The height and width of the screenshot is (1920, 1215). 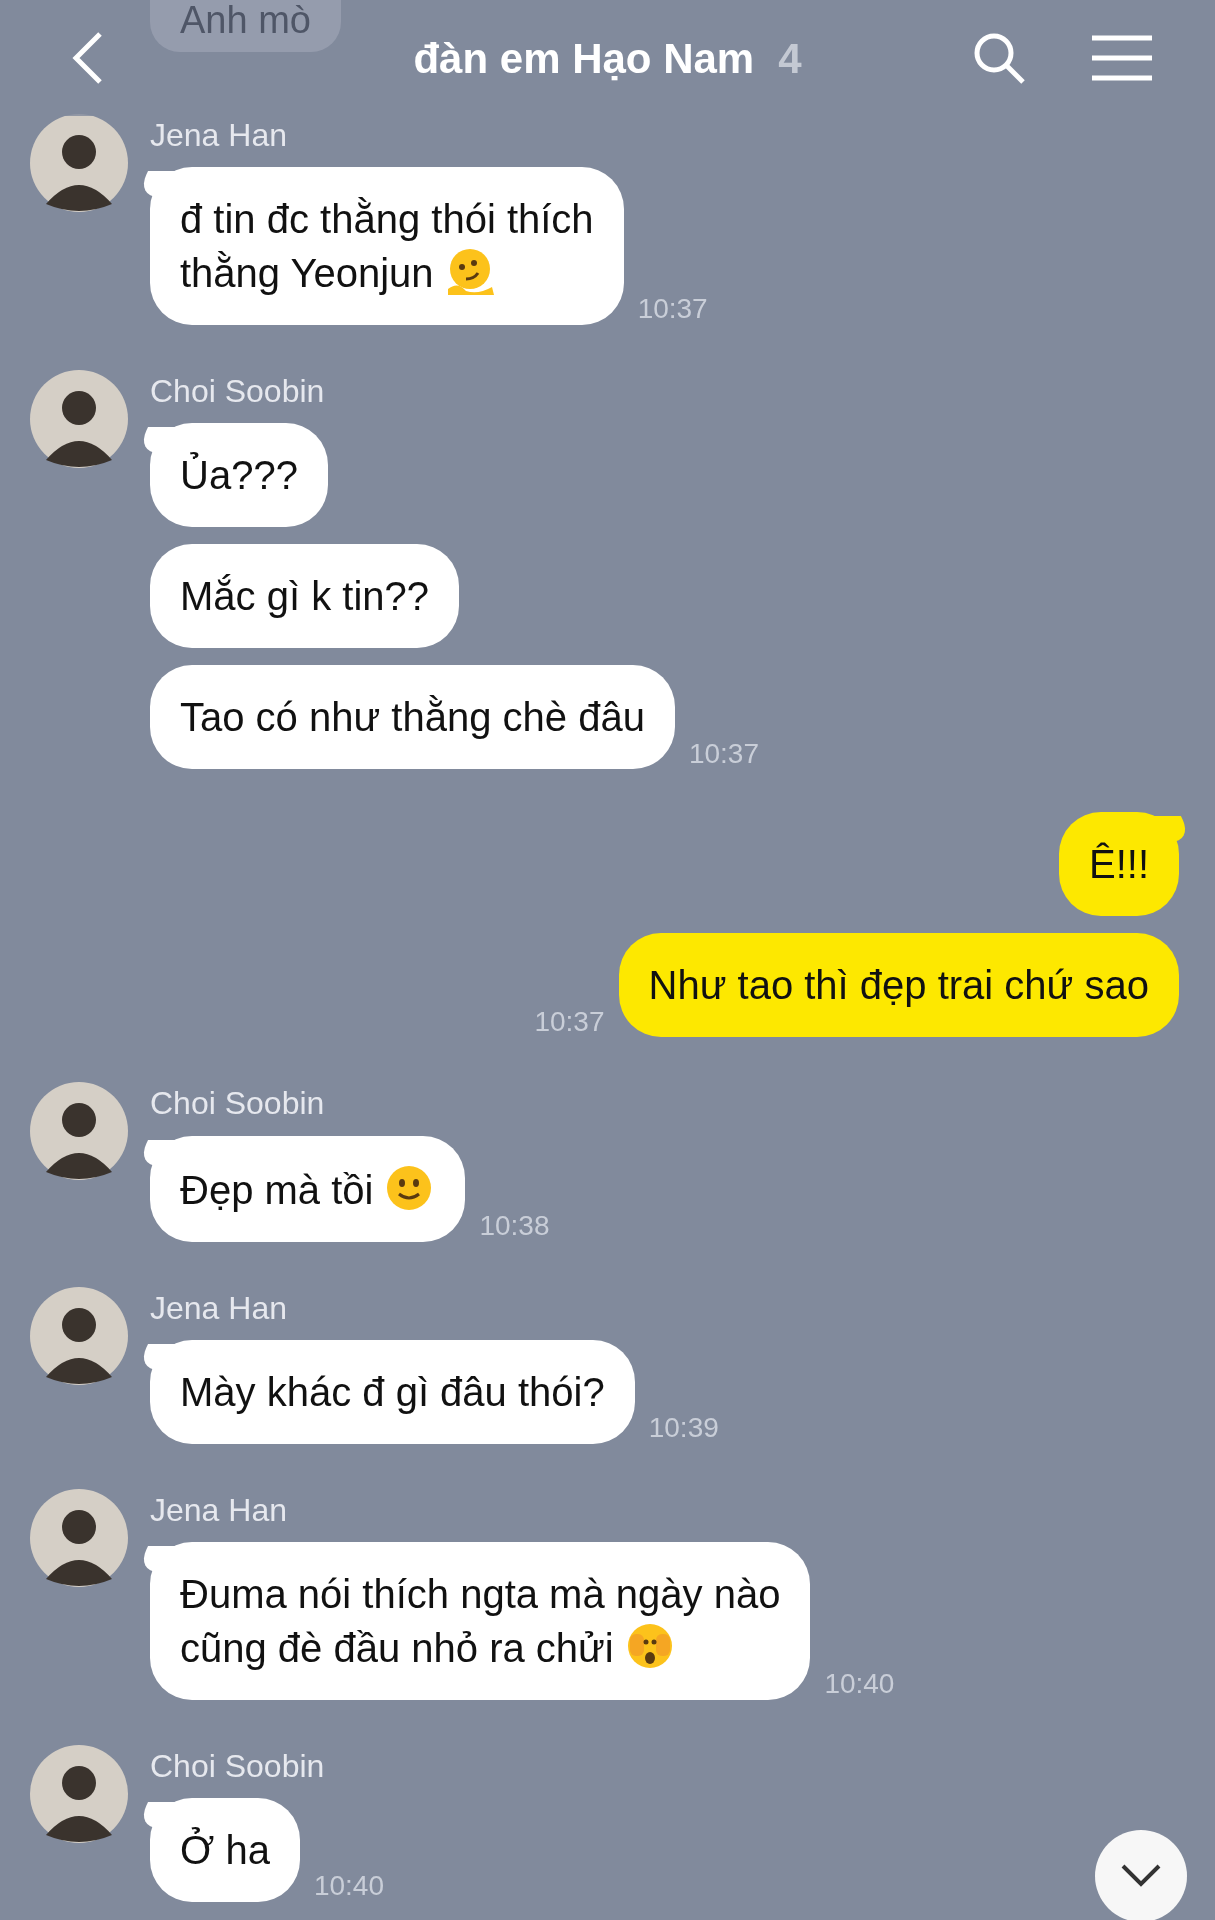 I want to click on message-bubble: Tao có như thằng chè đâu, so click(x=412, y=717).